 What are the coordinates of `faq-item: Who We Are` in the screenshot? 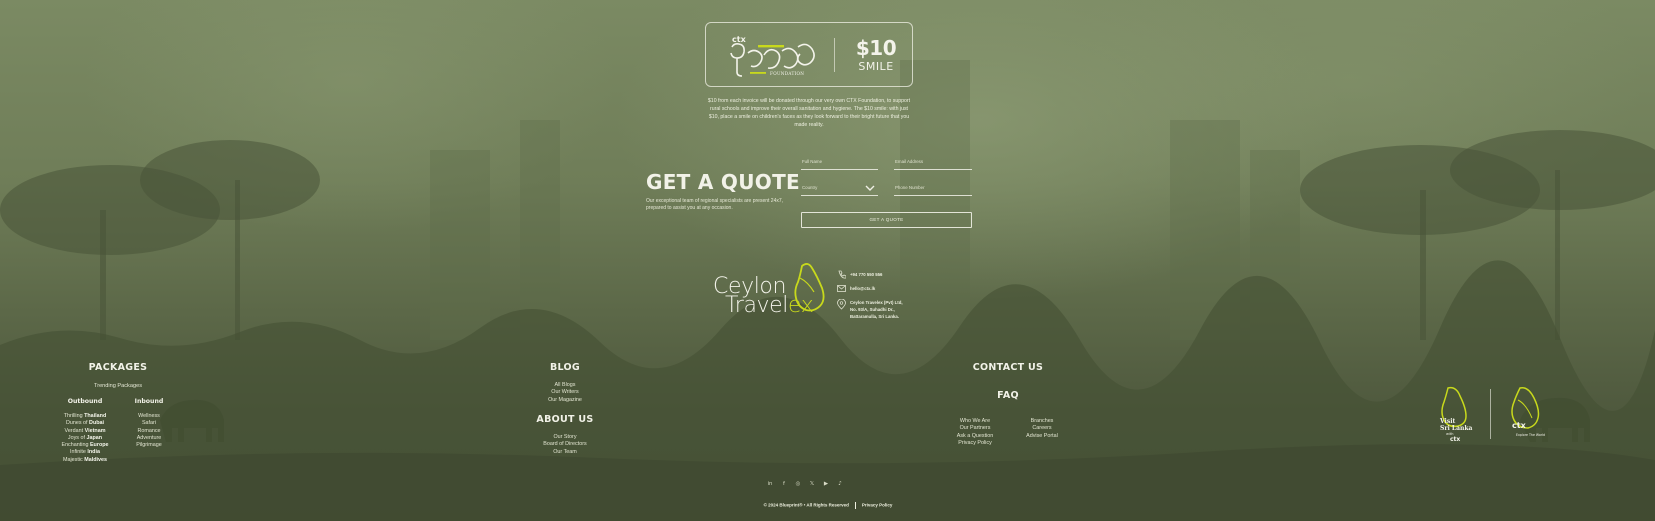 It's located at (975, 421).